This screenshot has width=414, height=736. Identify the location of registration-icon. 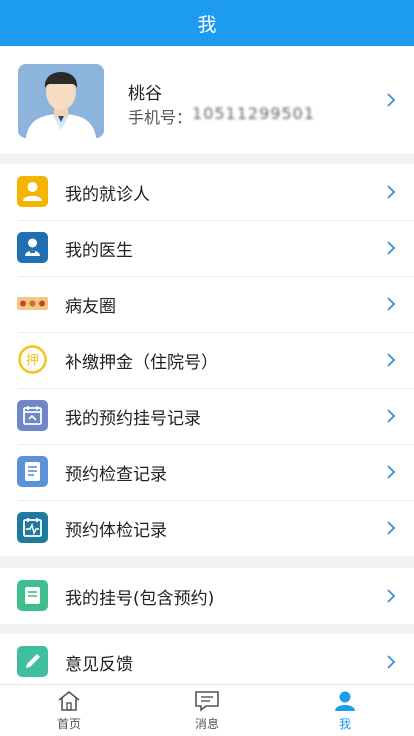
(32, 595).